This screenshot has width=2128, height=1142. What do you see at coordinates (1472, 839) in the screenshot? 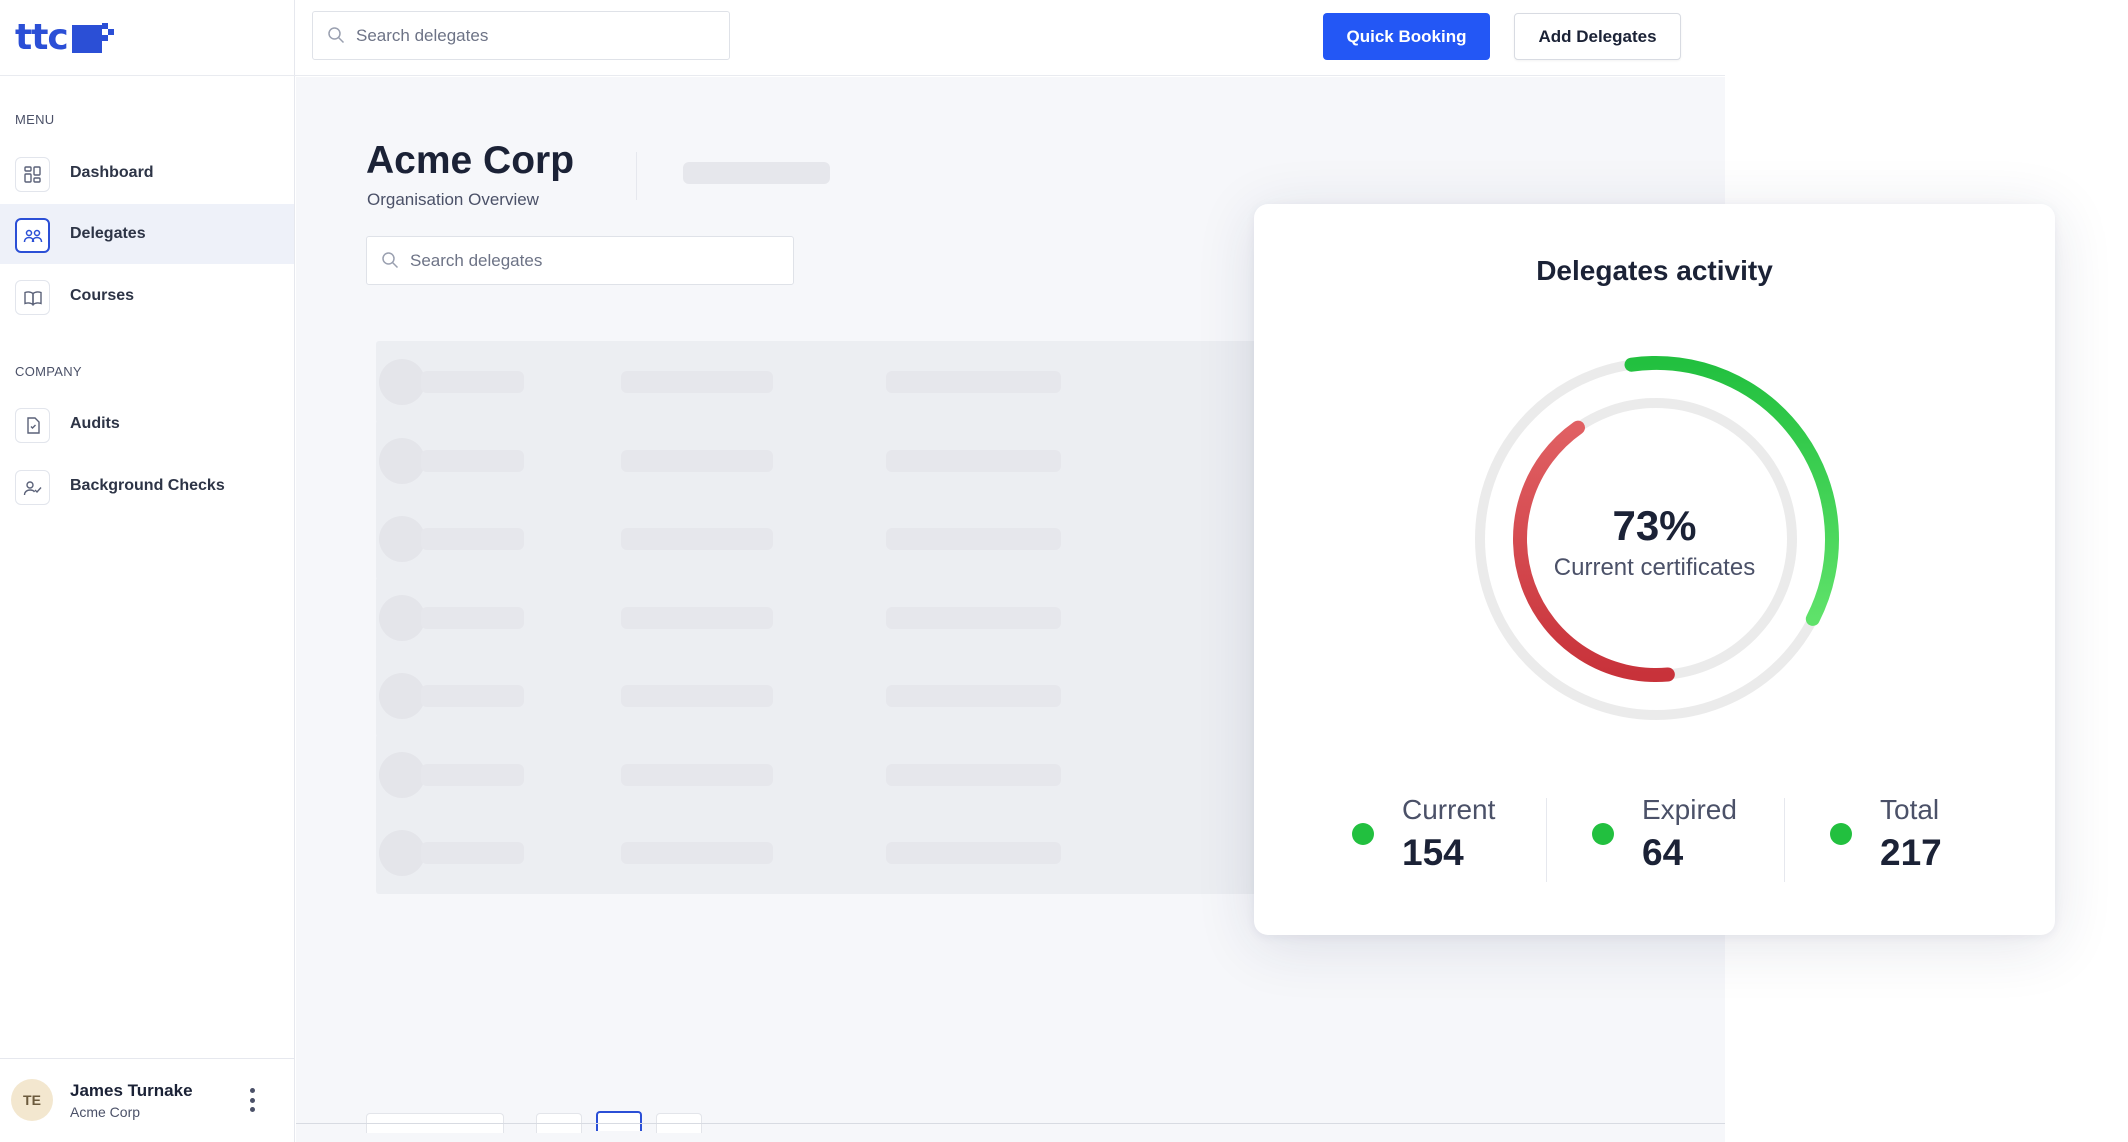
I see `stat-current: Current 154` at bounding box center [1472, 839].